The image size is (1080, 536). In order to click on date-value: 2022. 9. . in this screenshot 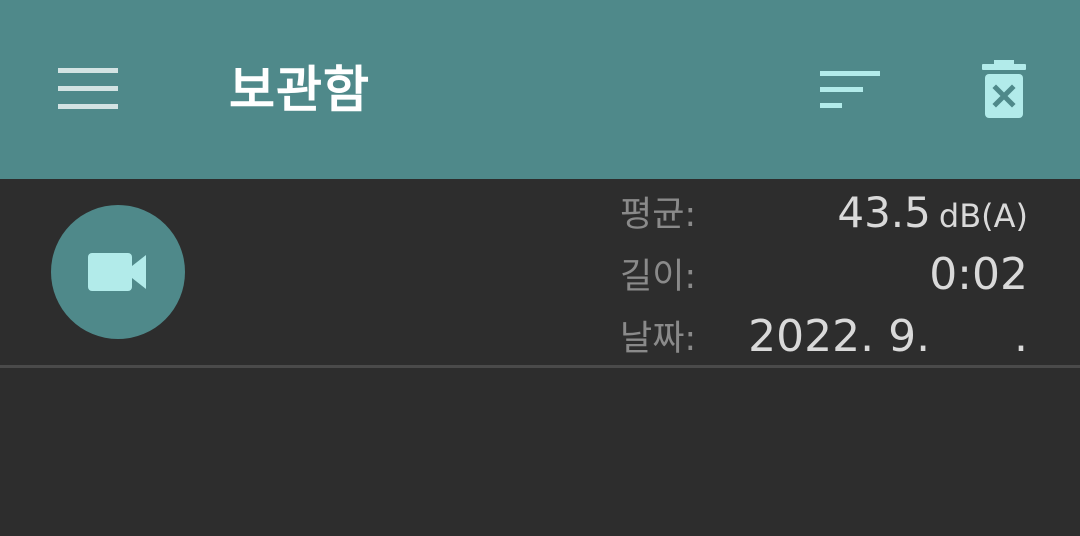, I will do `click(888, 336)`.